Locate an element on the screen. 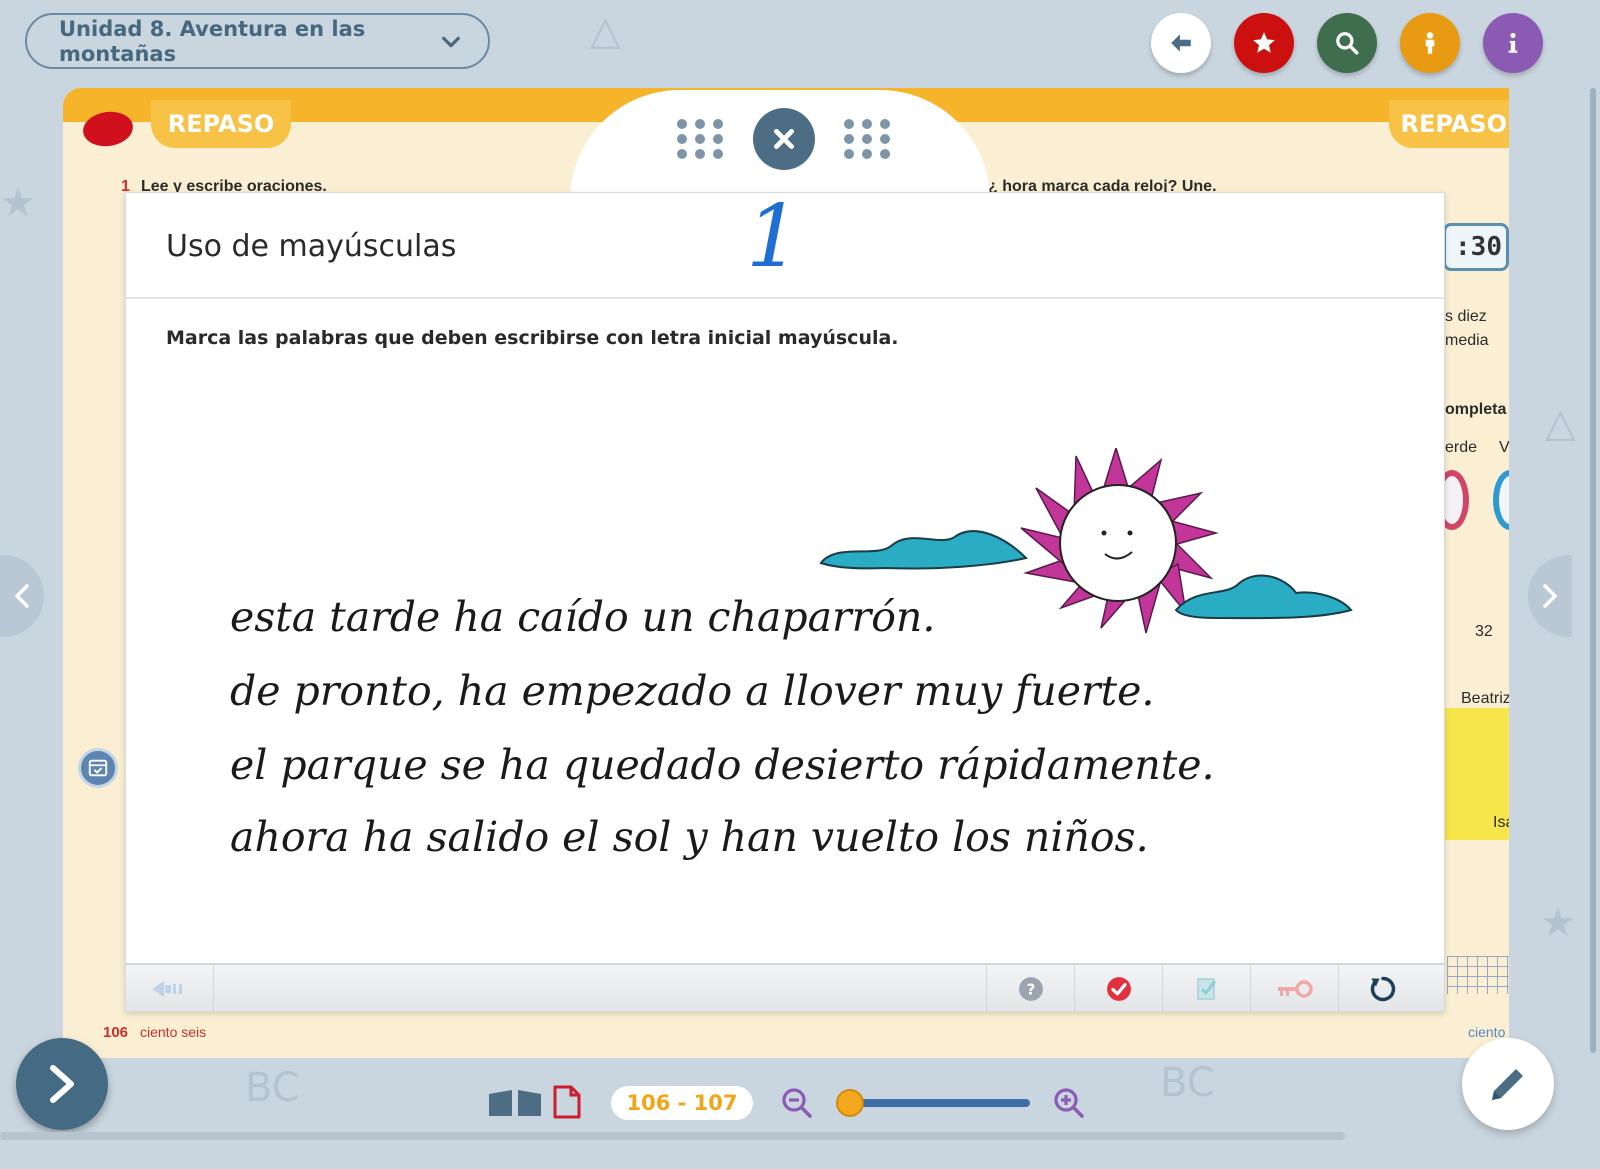 The image size is (1600, 1169). fragment-text: media is located at coordinates (1467, 340).